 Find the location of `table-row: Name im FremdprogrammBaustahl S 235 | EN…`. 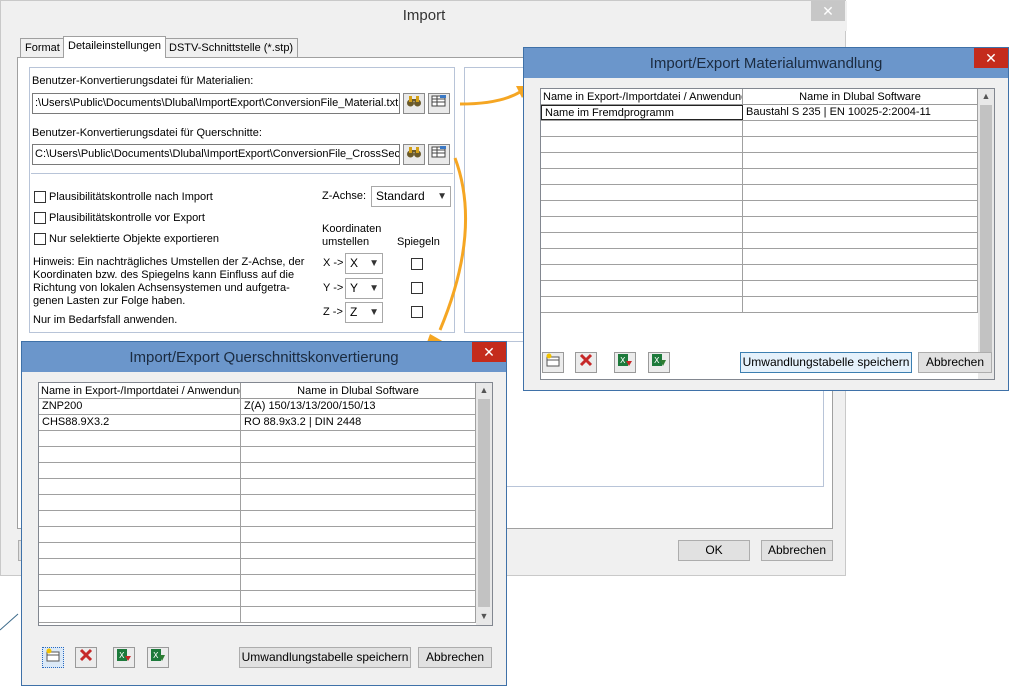

table-row: Name im FremdprogrammBaustahl S 235 | EN… is located at coordinates (759, 113).